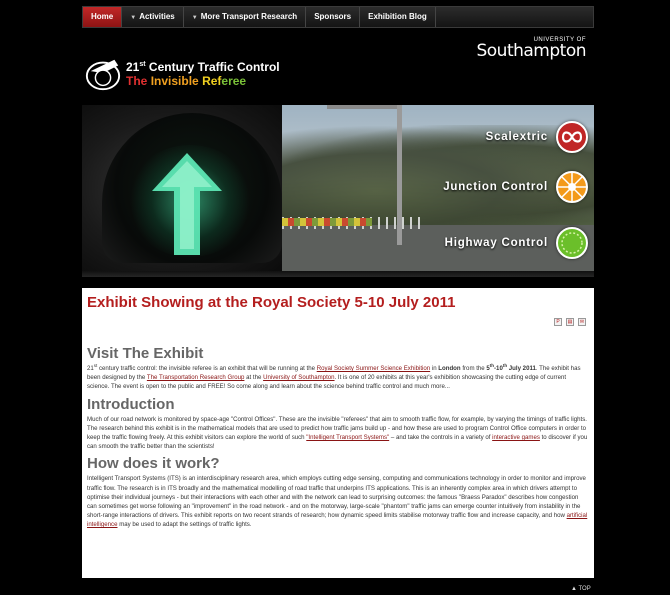  Describe the element at coordinates (581, 589) in the screenshot. I see `back-to-top-link: ▲ TOP` at that location.